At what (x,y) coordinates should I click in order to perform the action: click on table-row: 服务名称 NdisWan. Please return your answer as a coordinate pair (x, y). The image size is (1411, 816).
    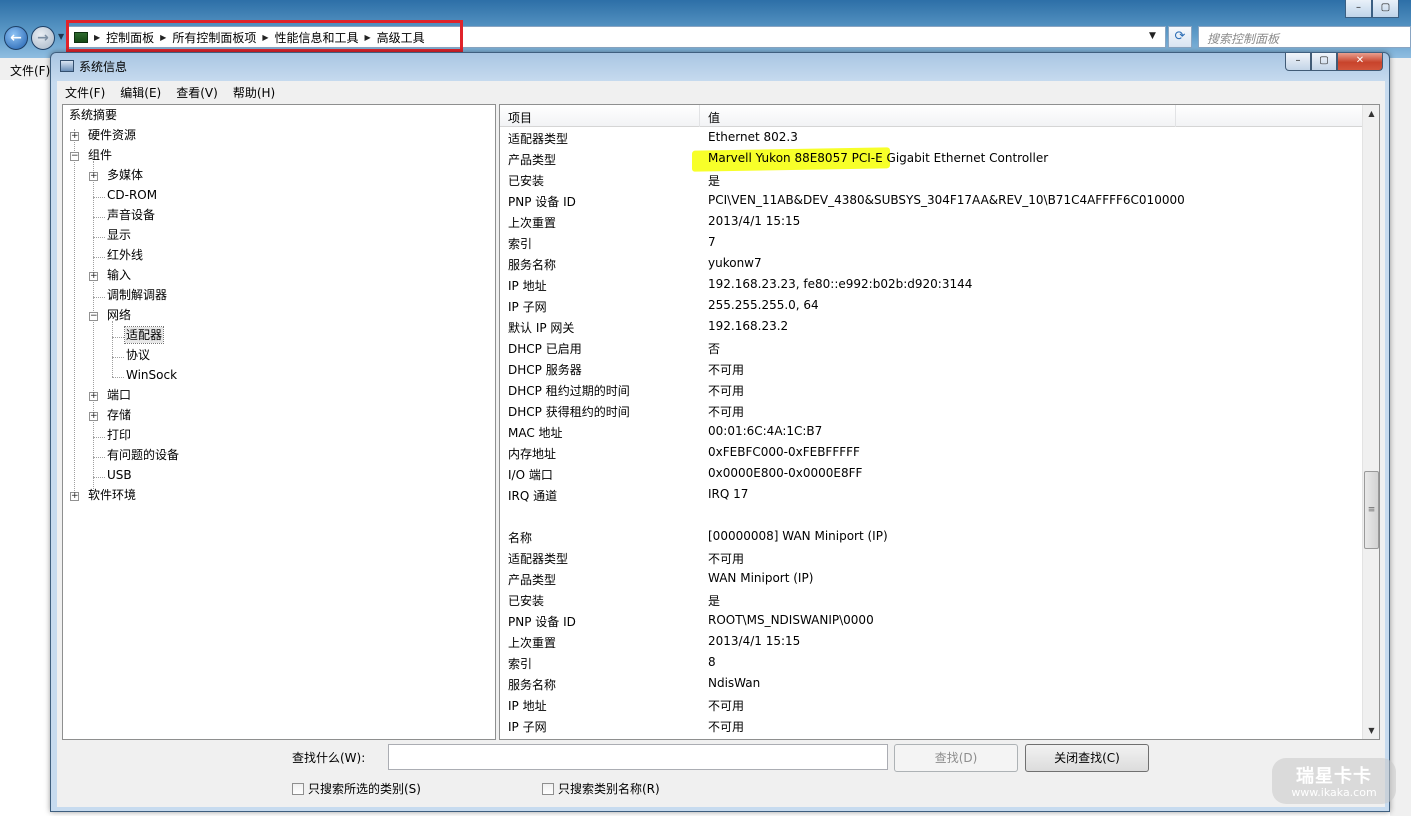
    Looking at the image, I should click on (931, 683).